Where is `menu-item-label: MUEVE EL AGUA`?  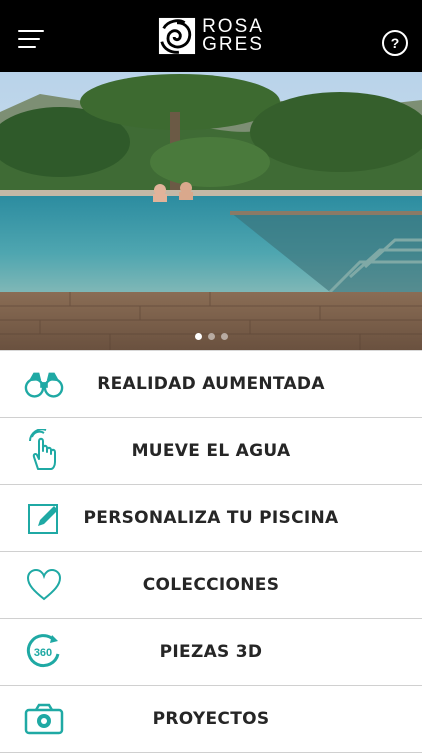
menu-item-label: MUEVE EL AGUA is located at coordinates (211, 451).